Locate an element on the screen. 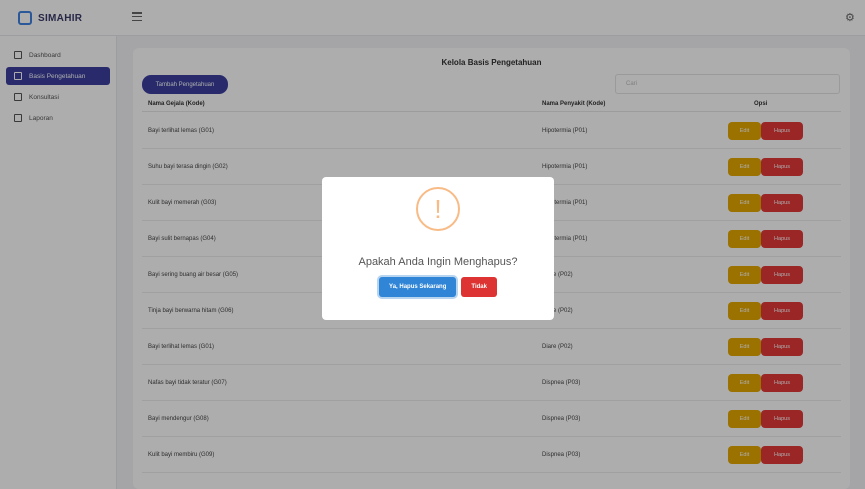 This screenshot has width=865, height=489. dialog-message: Apakah Anda Ingin Menghapus? is located at coordinates (438, 262).